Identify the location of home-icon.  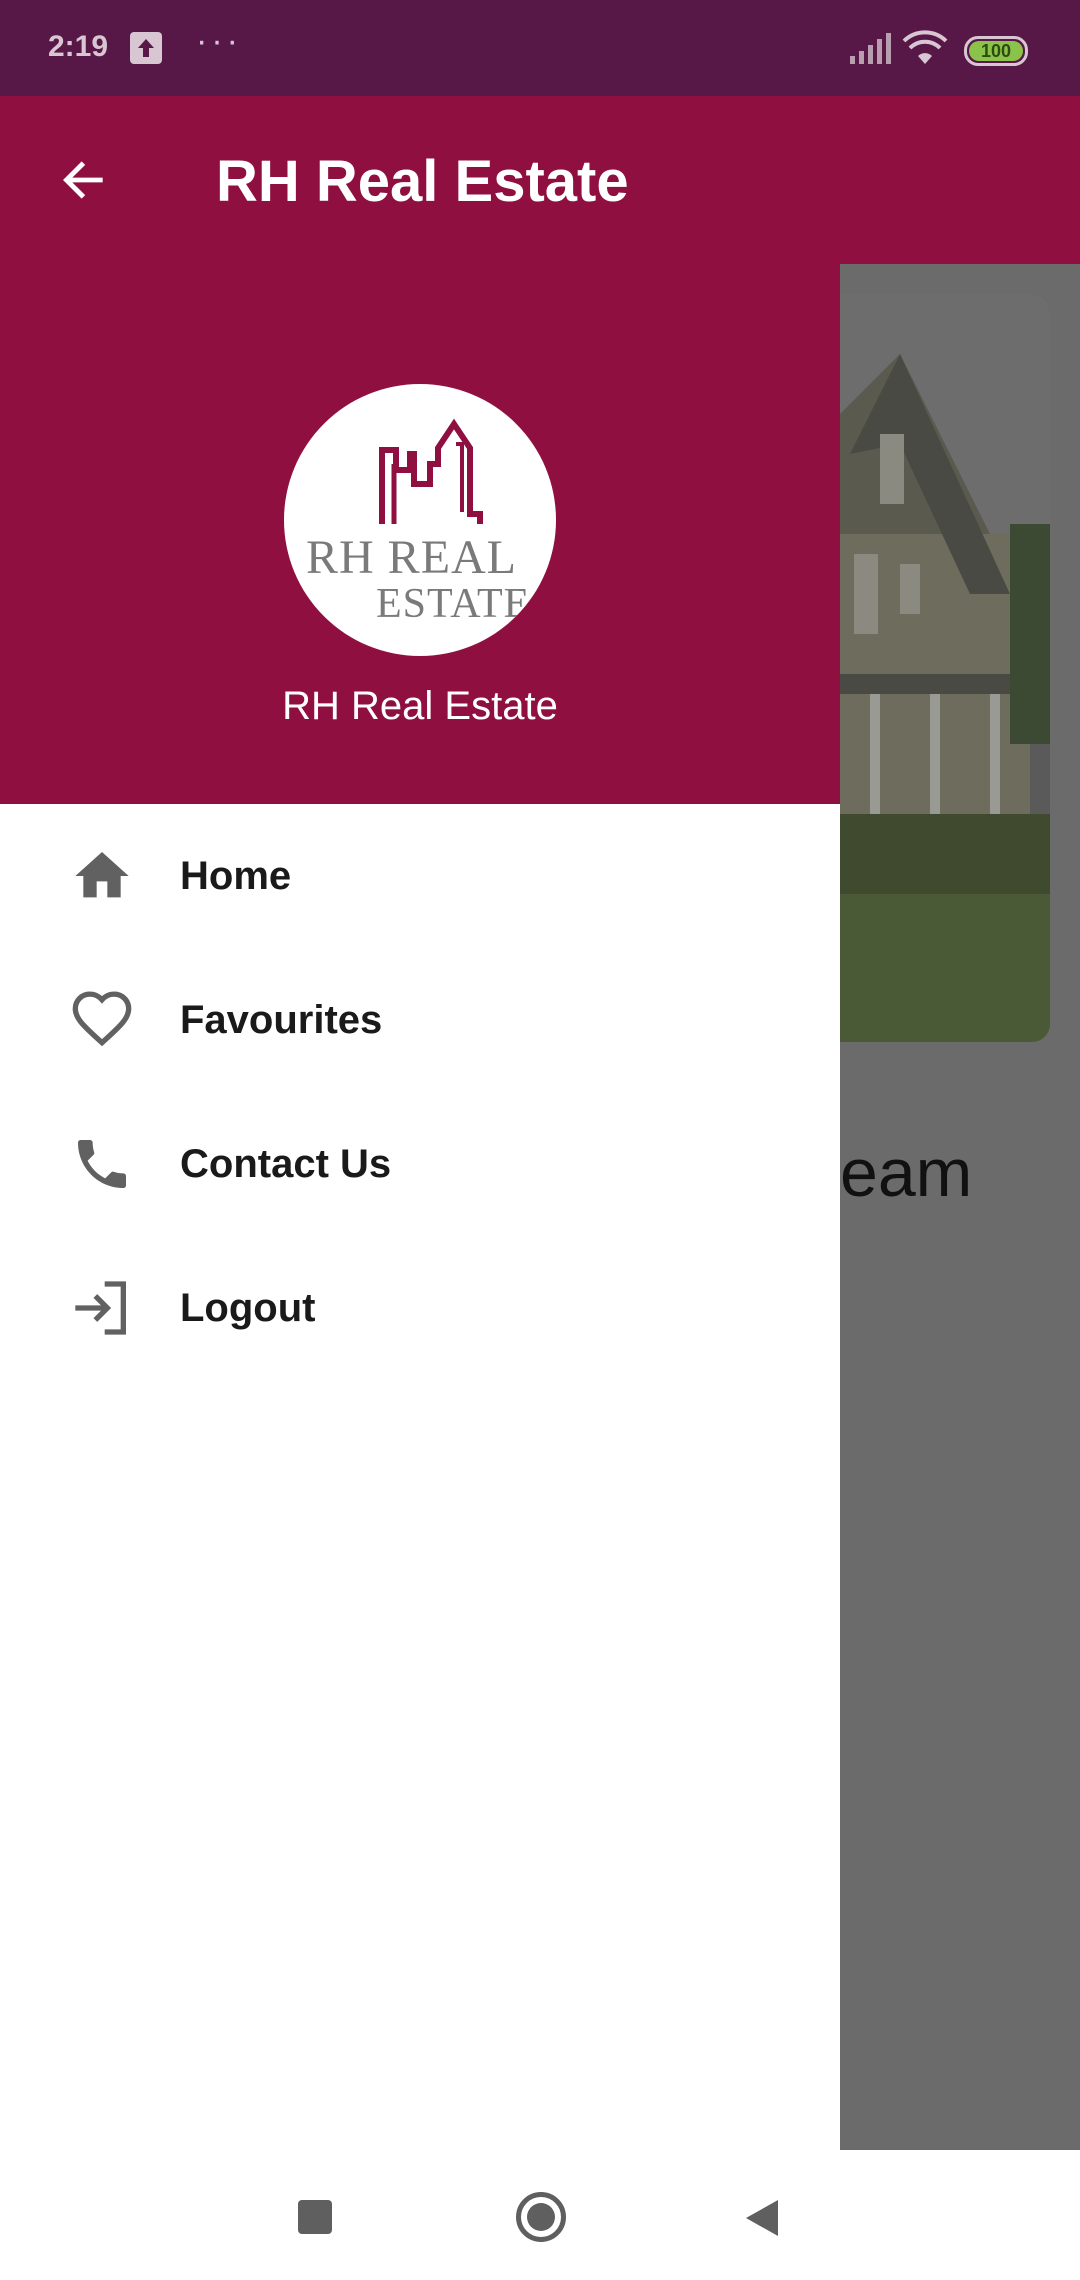
(102, 876).